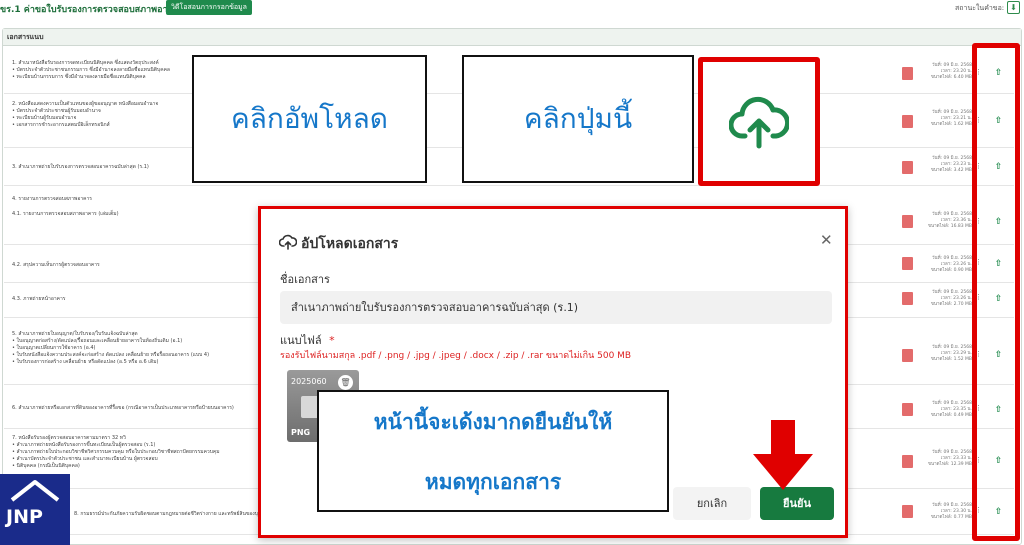  What do you see at coordinates (61, 125) in the screenshot?
I see `row-line: • เอกสารการชำระอากรแสตมป์อิเล็กทรอนิกส์` at bounding box center [61, 125].